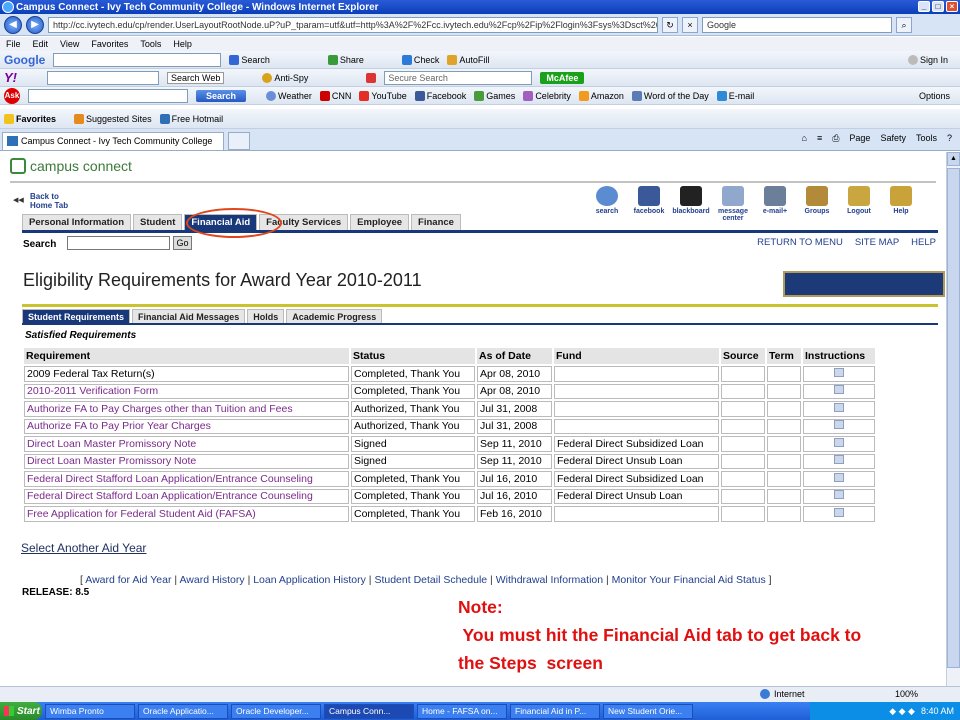  I want to click on site-search-input, so click(118, 243).